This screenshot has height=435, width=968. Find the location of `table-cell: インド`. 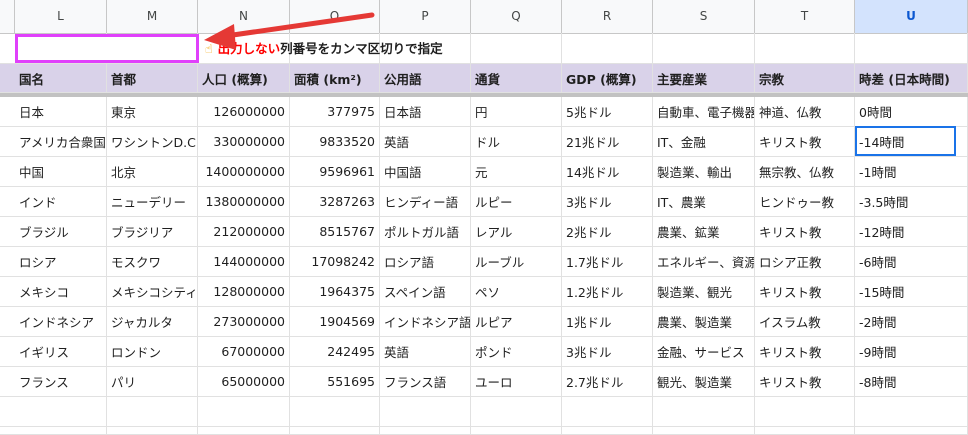

table-cell: インド is located at coordinates (61, 201).